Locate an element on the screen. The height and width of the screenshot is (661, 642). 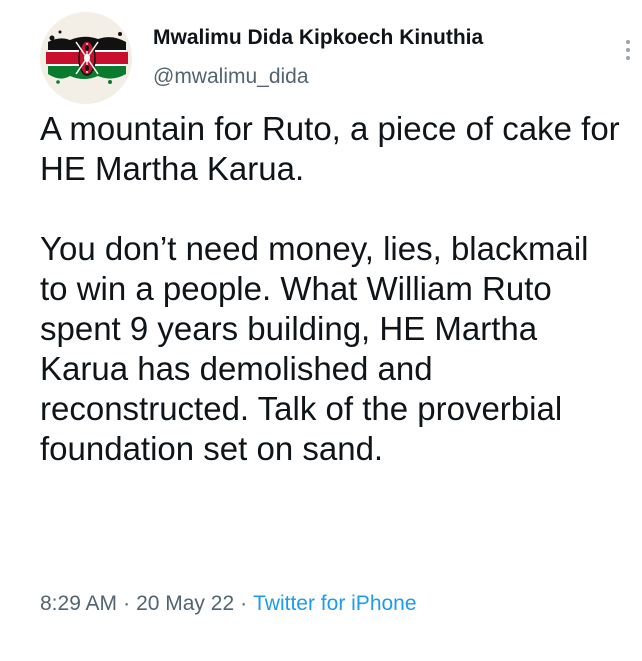
avatar is located at coordinates (86, 58).